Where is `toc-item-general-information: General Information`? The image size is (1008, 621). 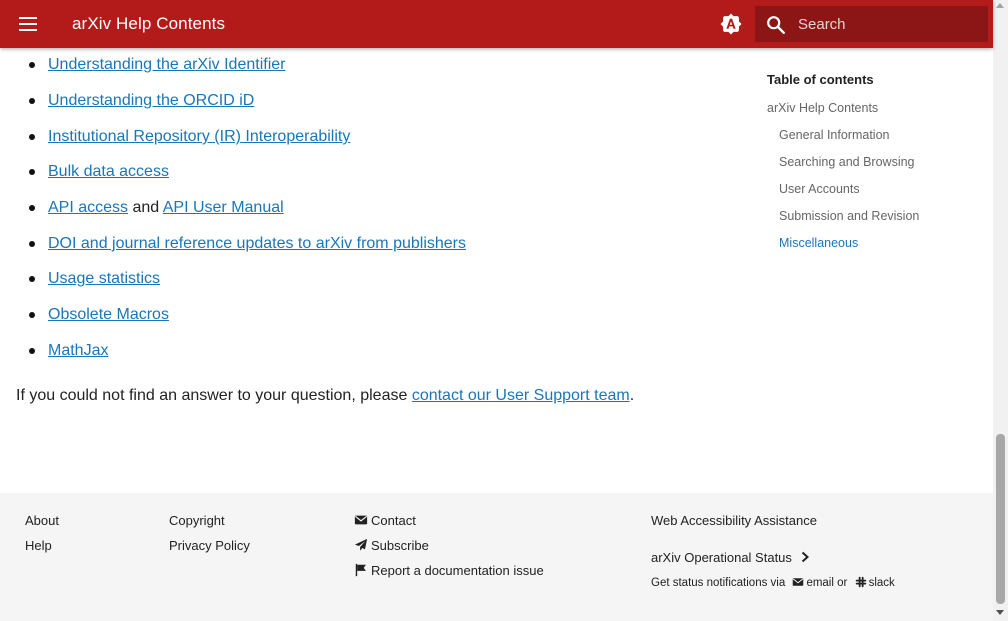
toc-item-general-information: General Information is located at coordinates (834, 135).